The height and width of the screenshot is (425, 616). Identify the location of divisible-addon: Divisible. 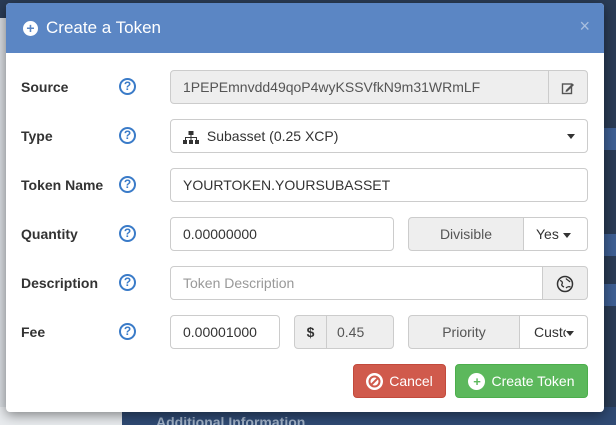
(466, 234).